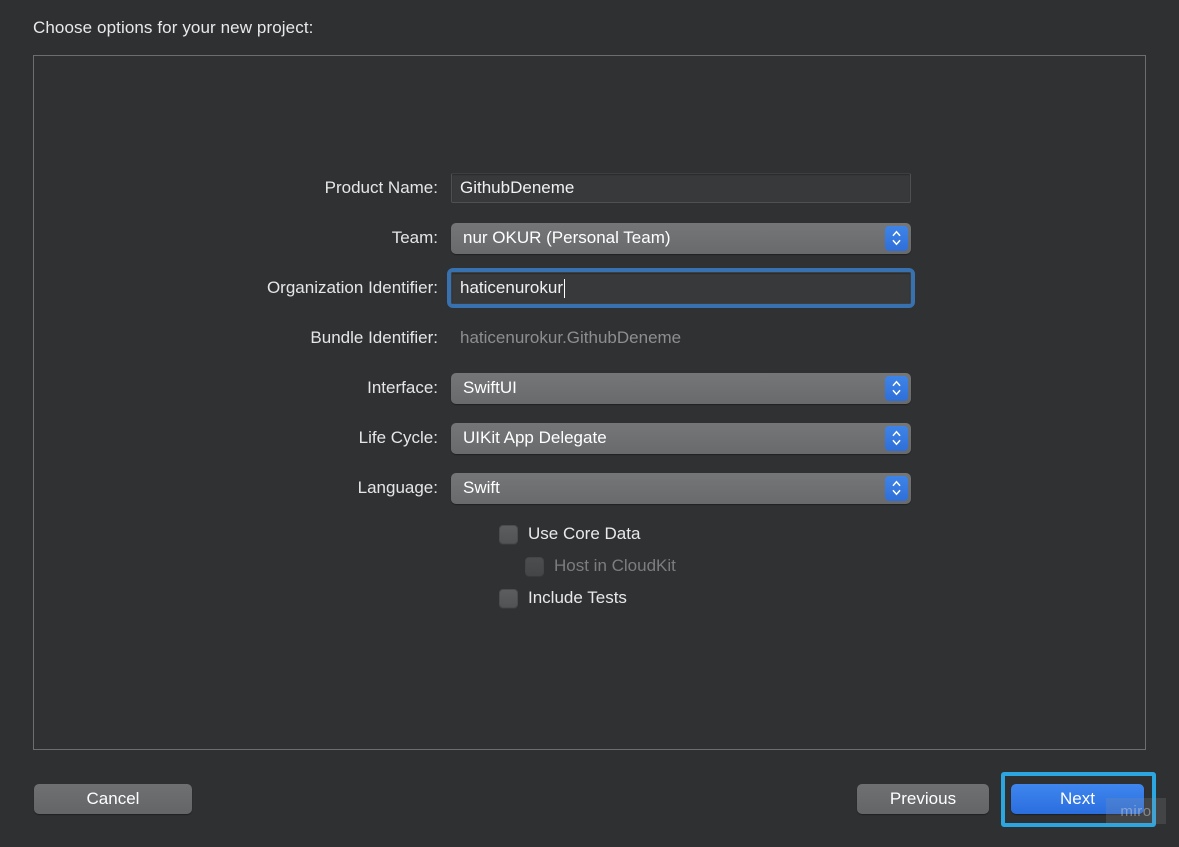 Image resolution: width=1179 pixels, height=847 pixels. Describe the element at coordinates (414, 237) in the screenshot. I see `team-label: Team:` at that location.